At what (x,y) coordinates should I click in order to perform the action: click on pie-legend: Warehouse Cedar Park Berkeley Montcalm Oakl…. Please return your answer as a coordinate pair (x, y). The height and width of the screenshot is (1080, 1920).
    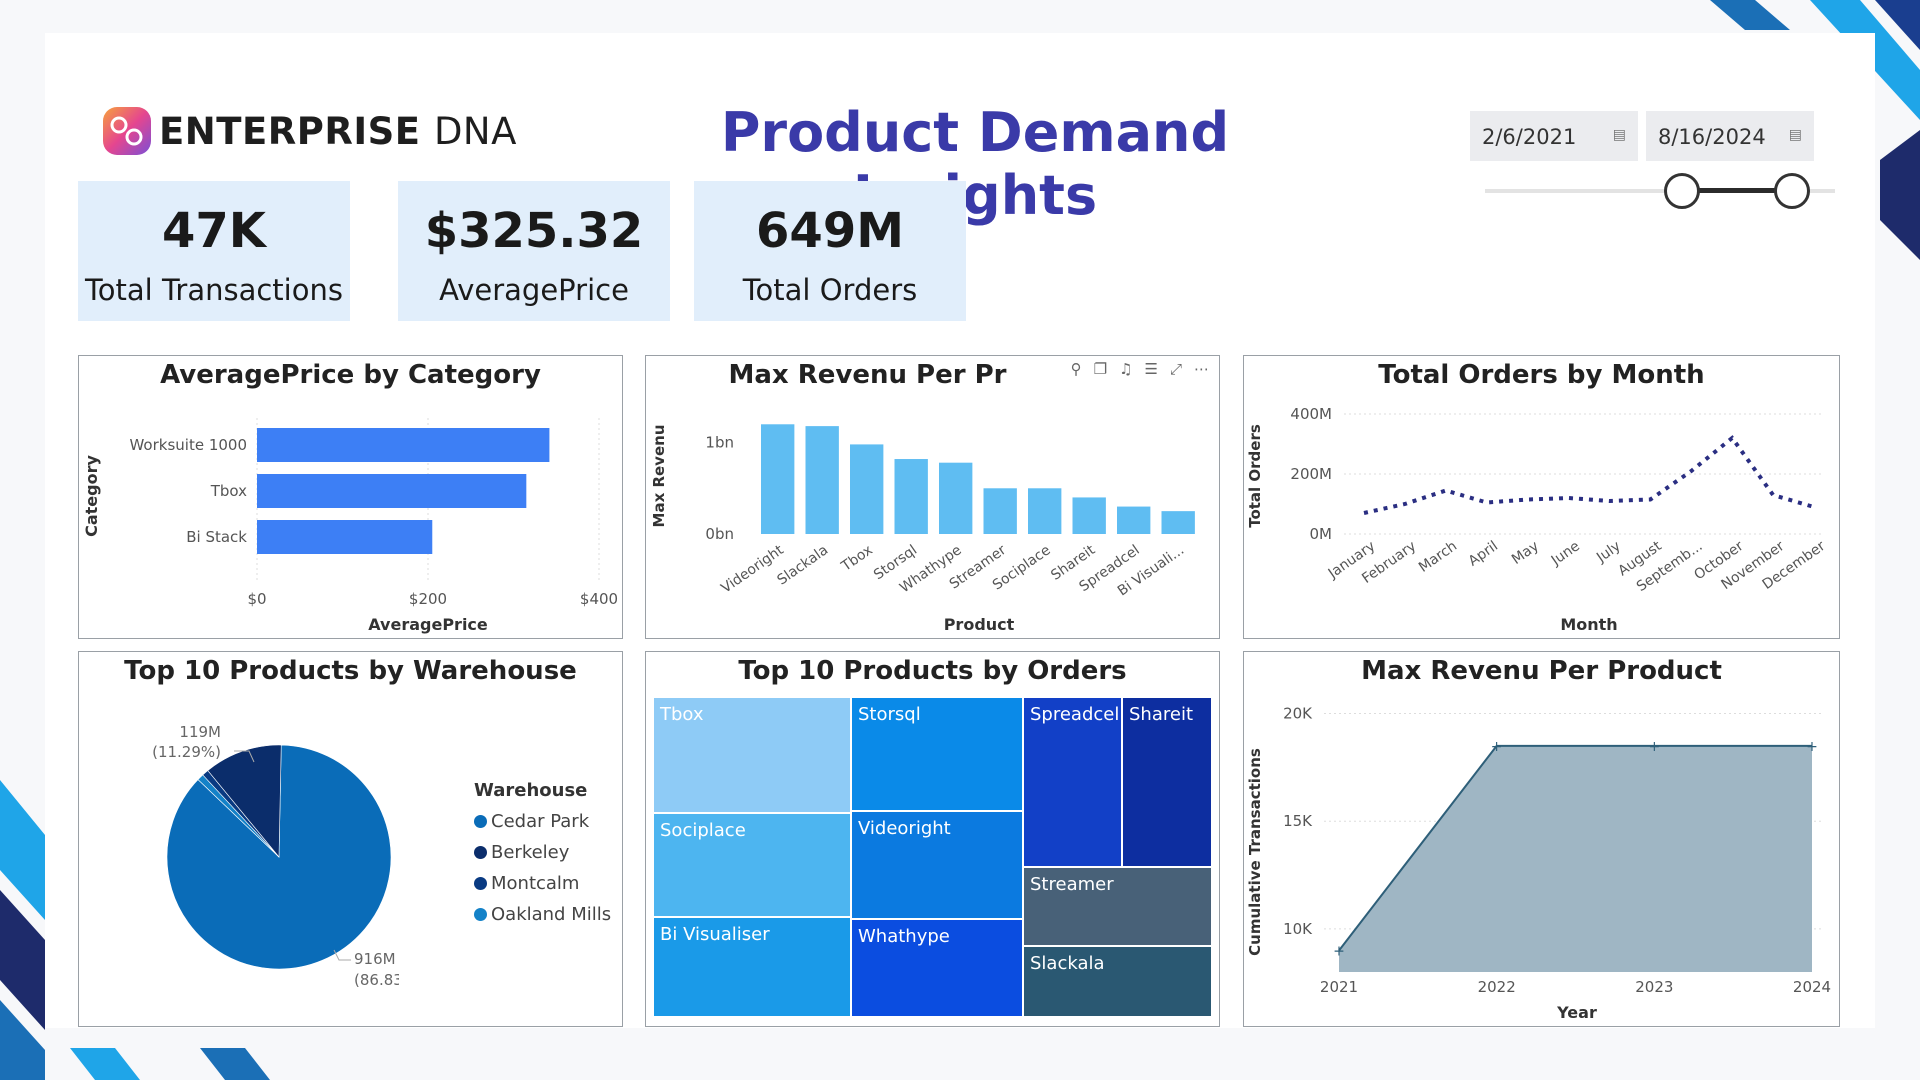
    Looking at the image, I should click on (542, 852).